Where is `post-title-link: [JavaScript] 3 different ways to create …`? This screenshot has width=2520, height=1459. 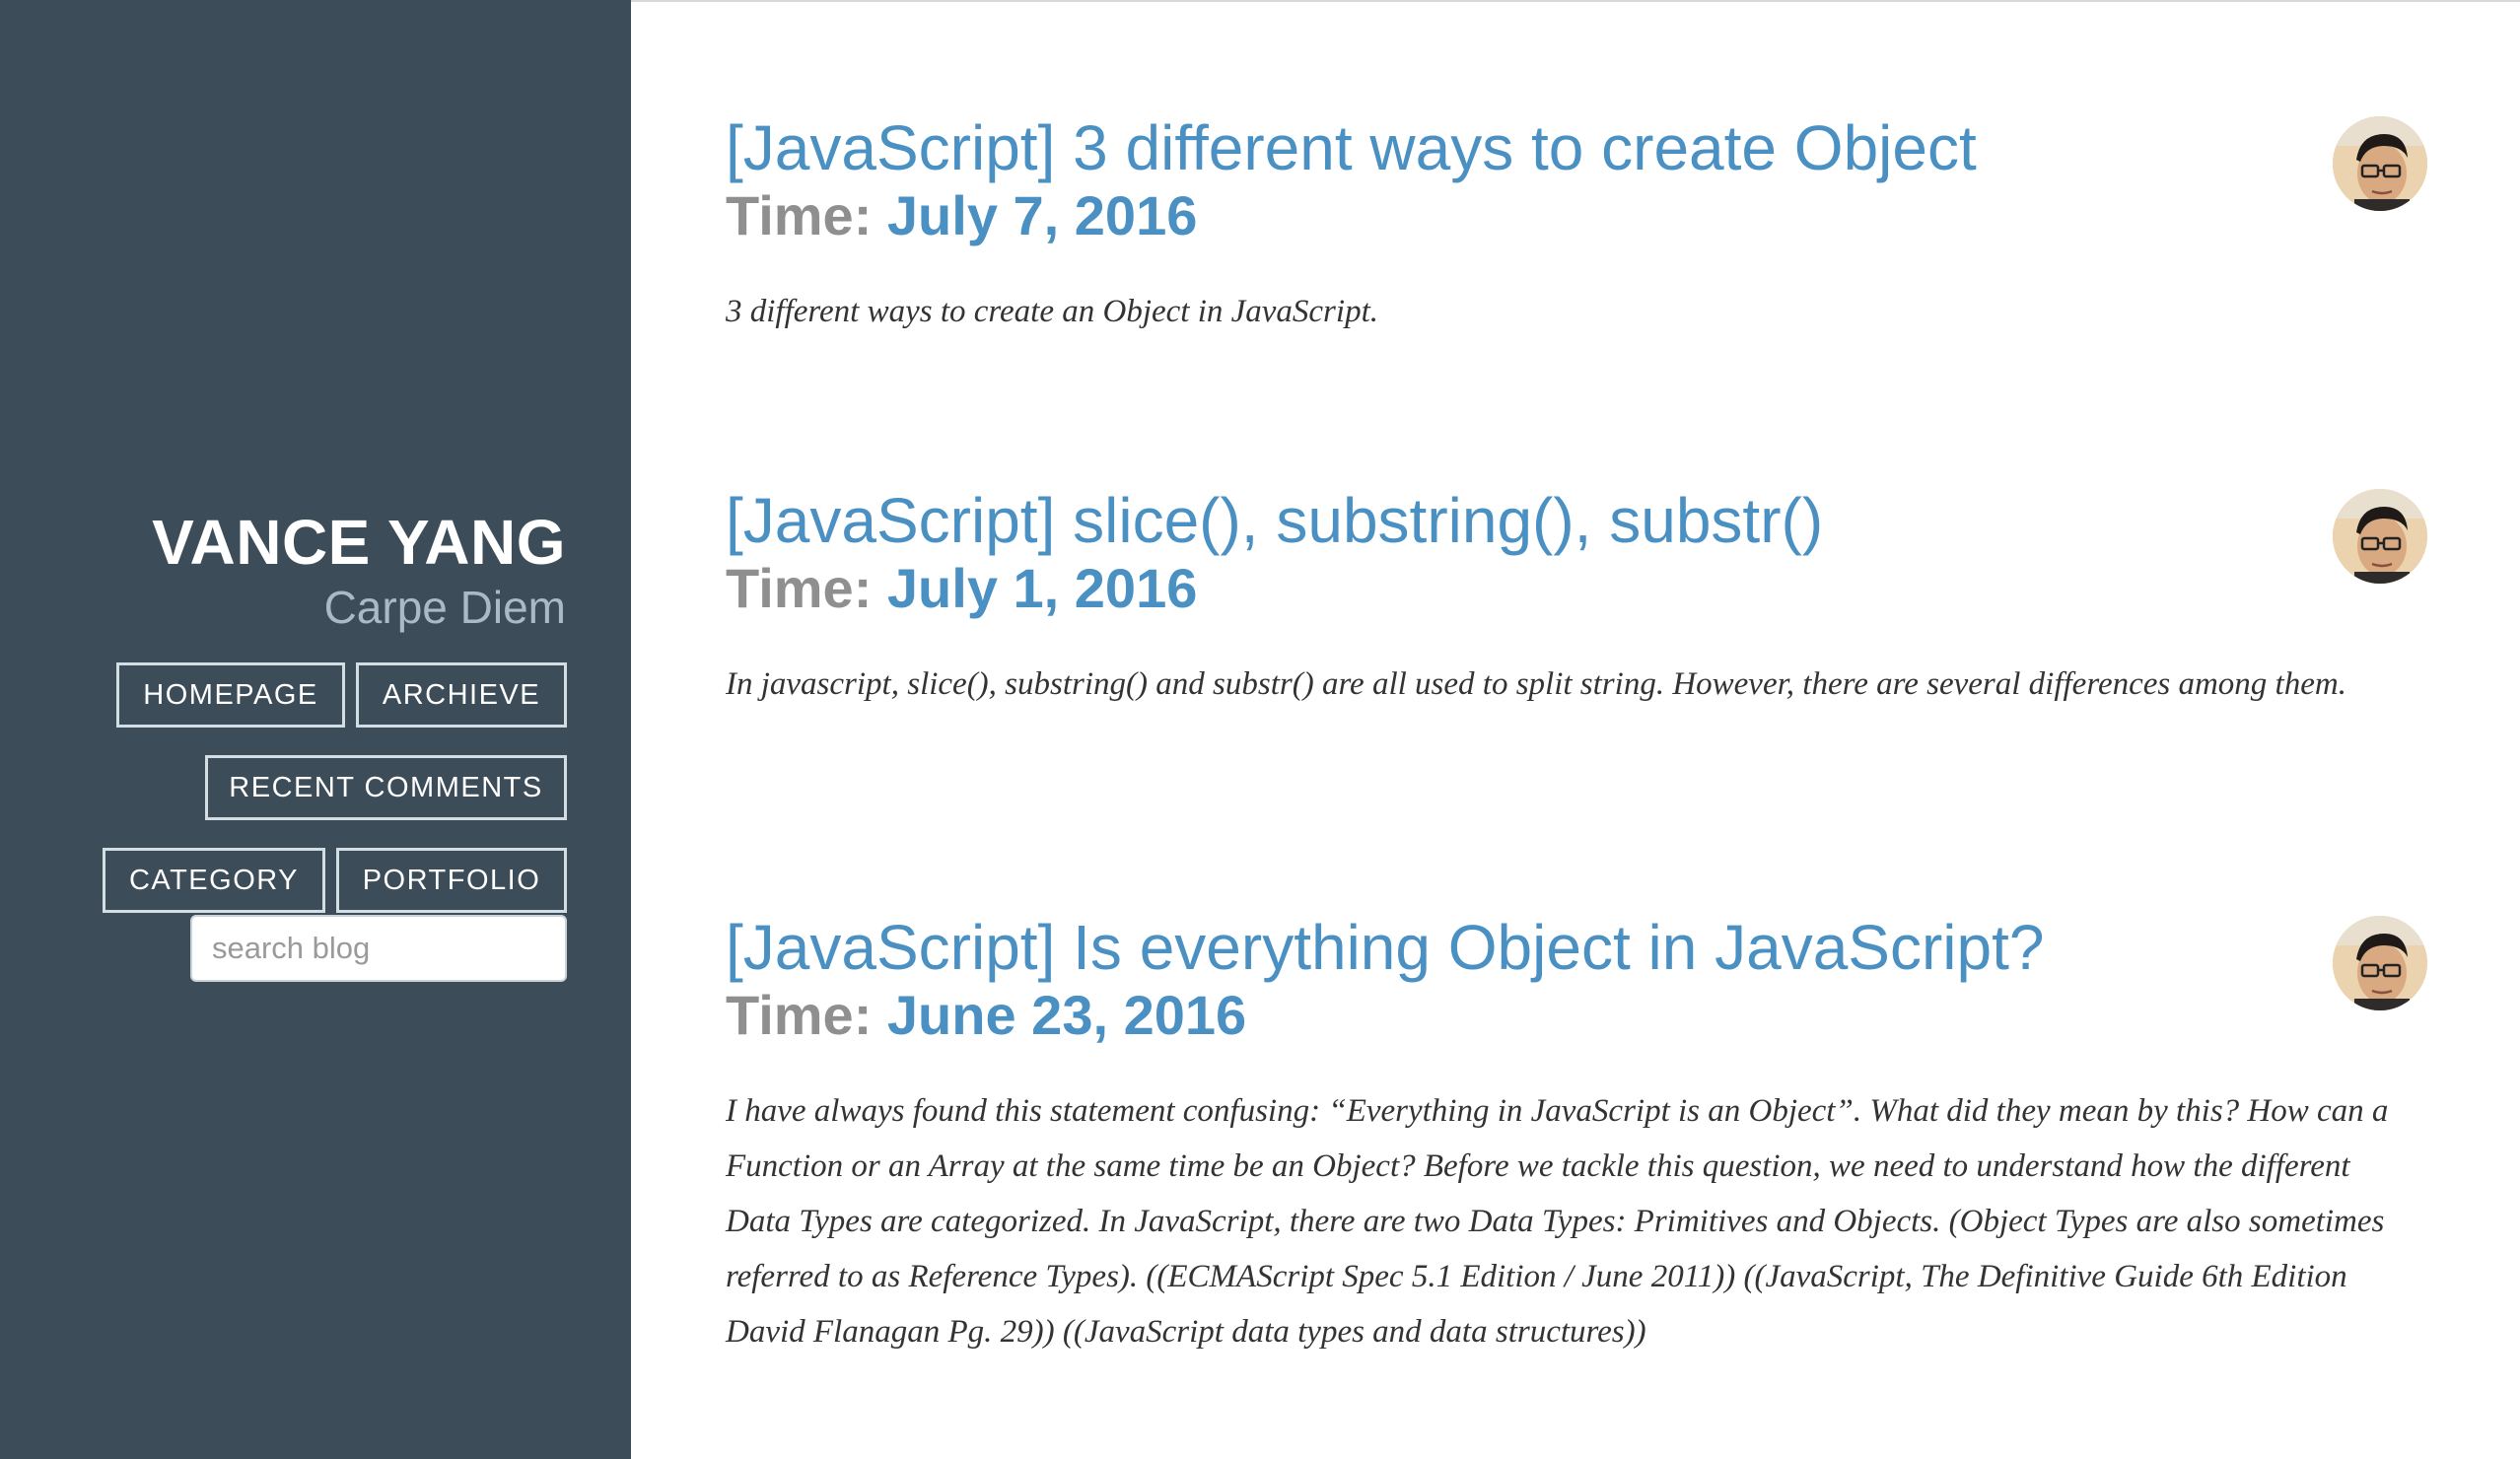 post-title-link: [JavaScript] 3 different ways to create … is located at coordinates (1569, 147).